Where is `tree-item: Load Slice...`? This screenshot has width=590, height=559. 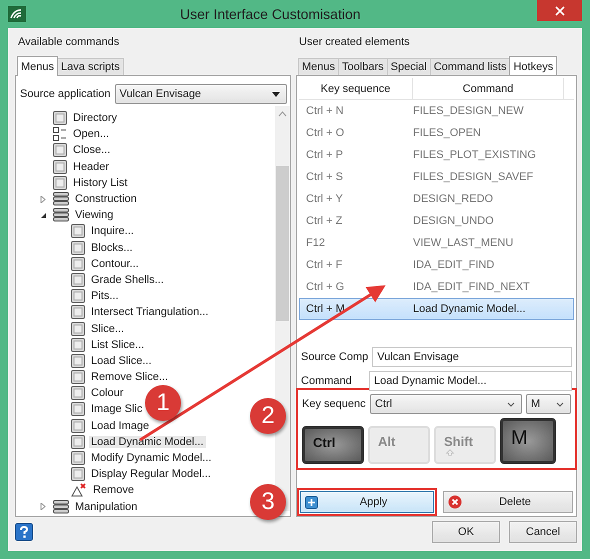
tree-item: Load Slice... is located at coordinates (121, 360).